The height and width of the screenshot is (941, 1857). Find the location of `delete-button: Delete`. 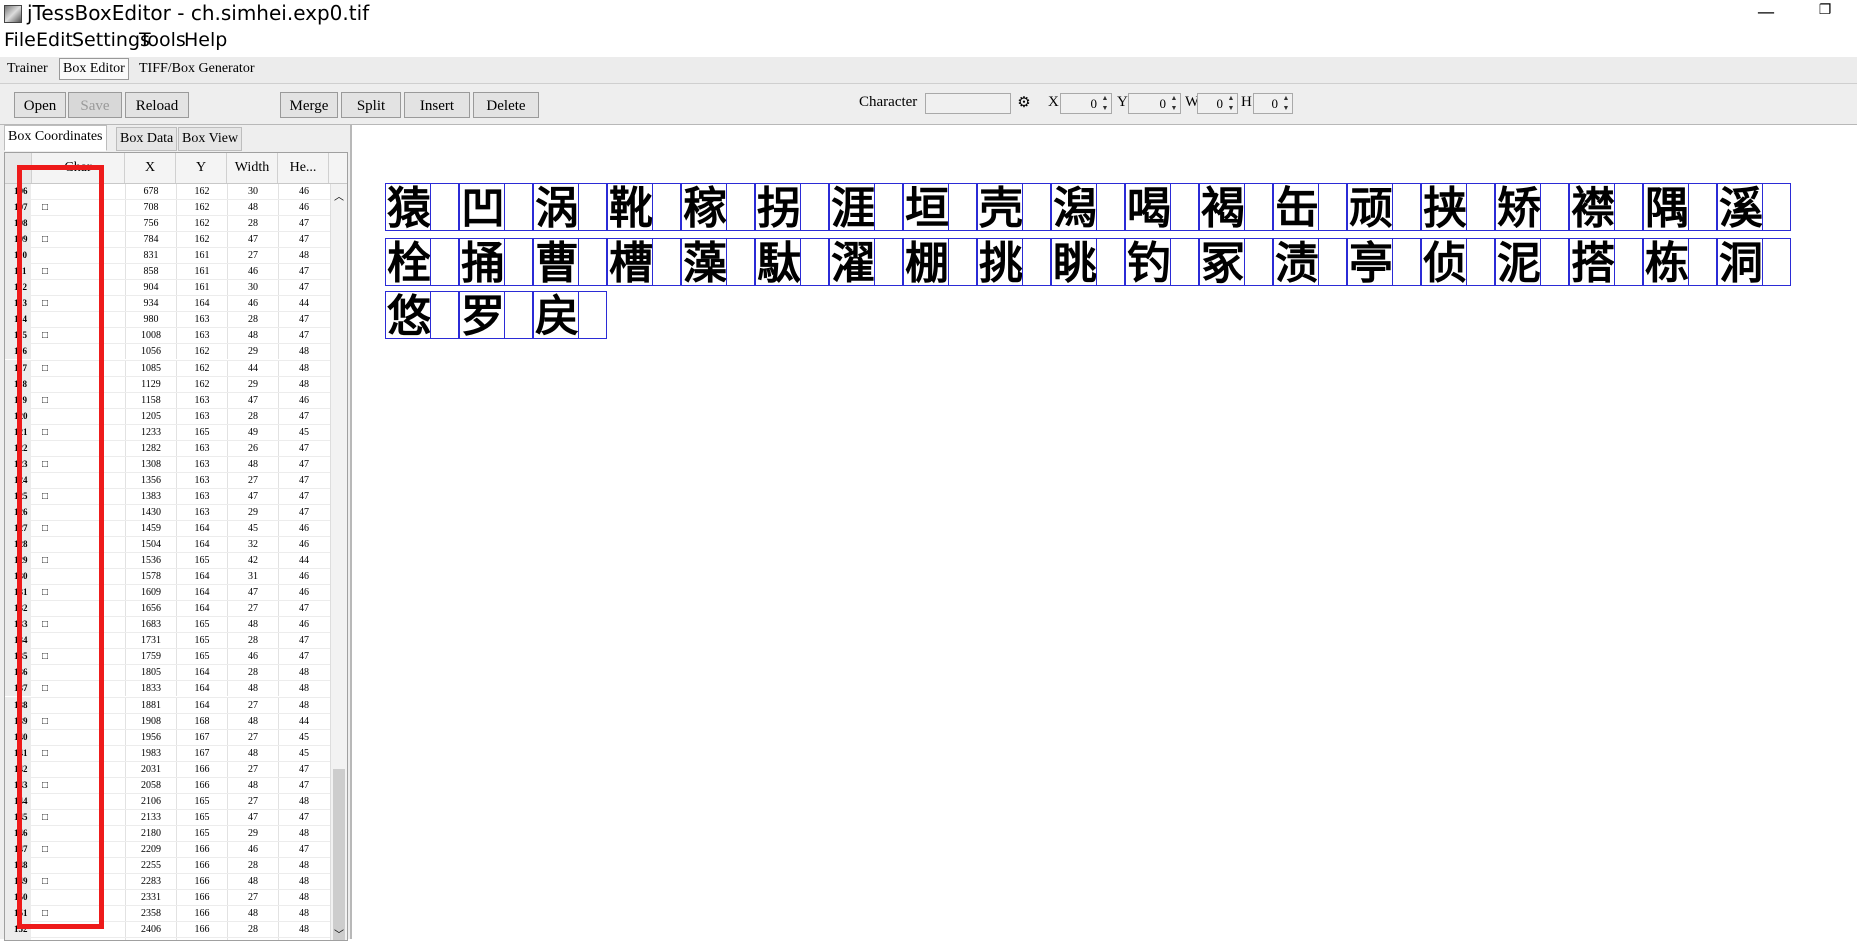

delete-button: Delete is located at coordinates (506, 105).